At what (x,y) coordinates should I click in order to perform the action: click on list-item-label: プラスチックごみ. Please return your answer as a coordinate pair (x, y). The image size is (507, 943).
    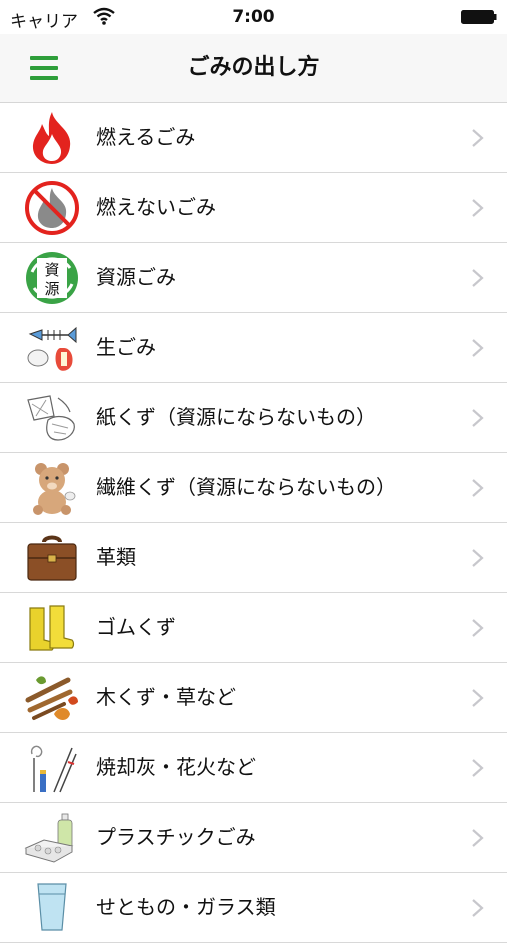
    Looking at the image, I should click on (176, 837).